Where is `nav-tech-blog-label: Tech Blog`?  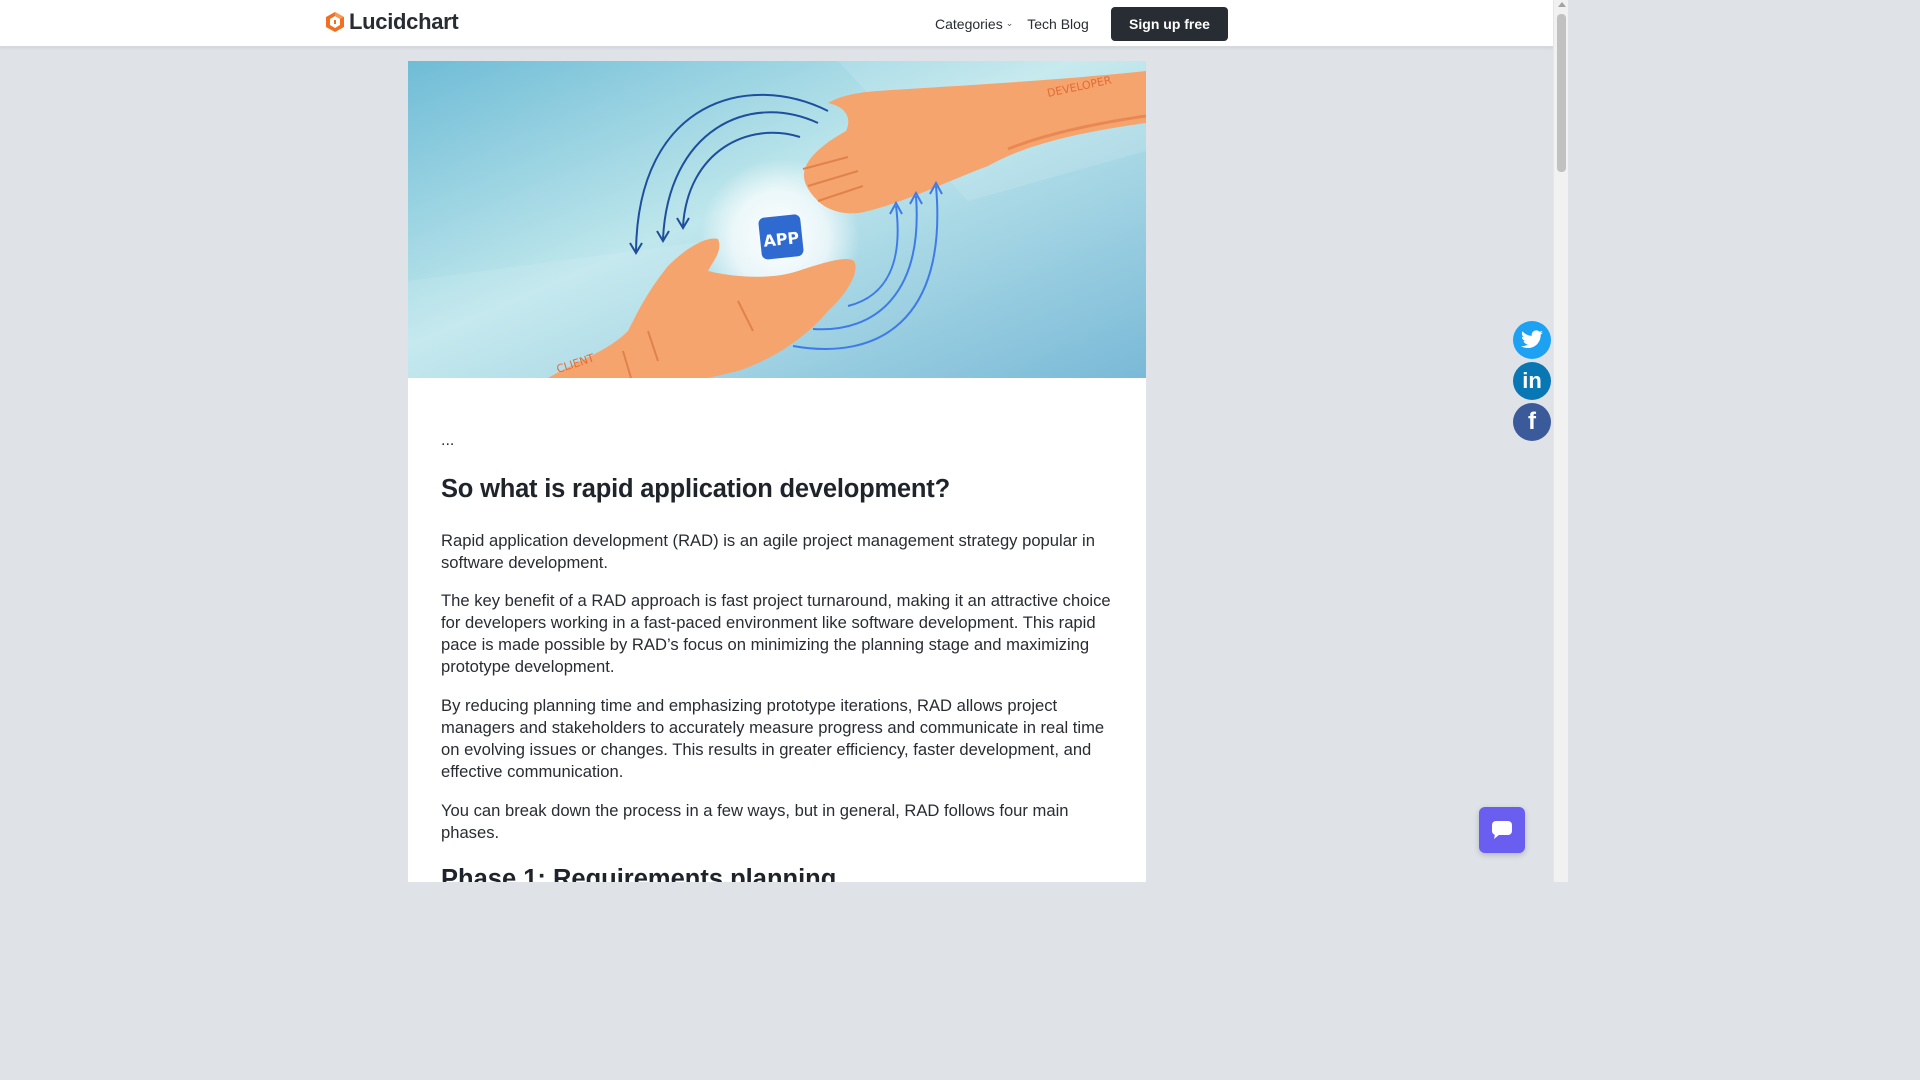 nav-tech-blog-label: Tech Blog is located at coordinates (1058, 24).